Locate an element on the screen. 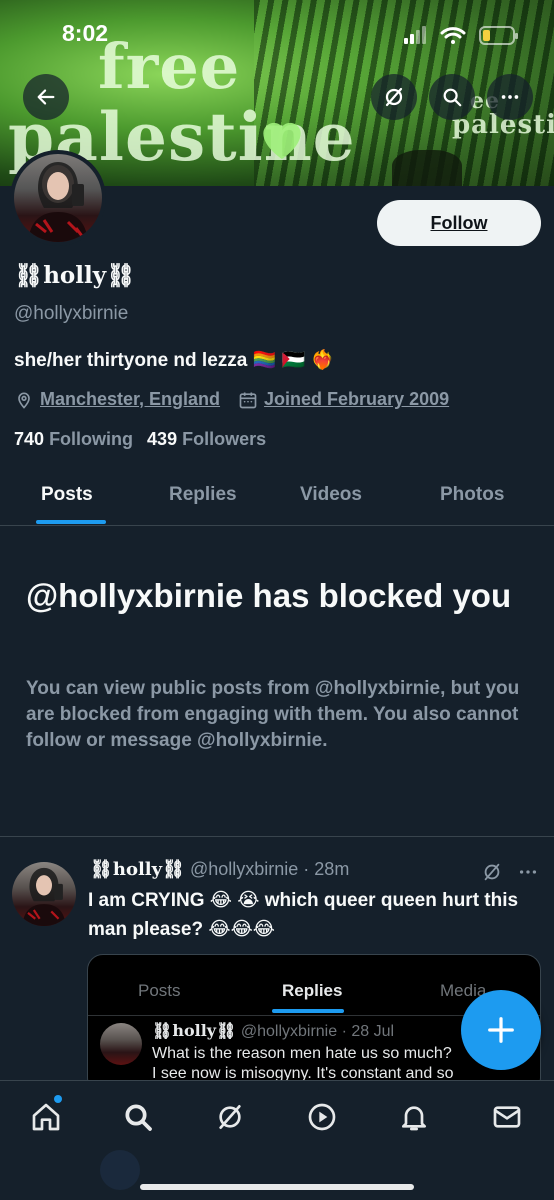  compose-button is located at coordinates (501, 1030).